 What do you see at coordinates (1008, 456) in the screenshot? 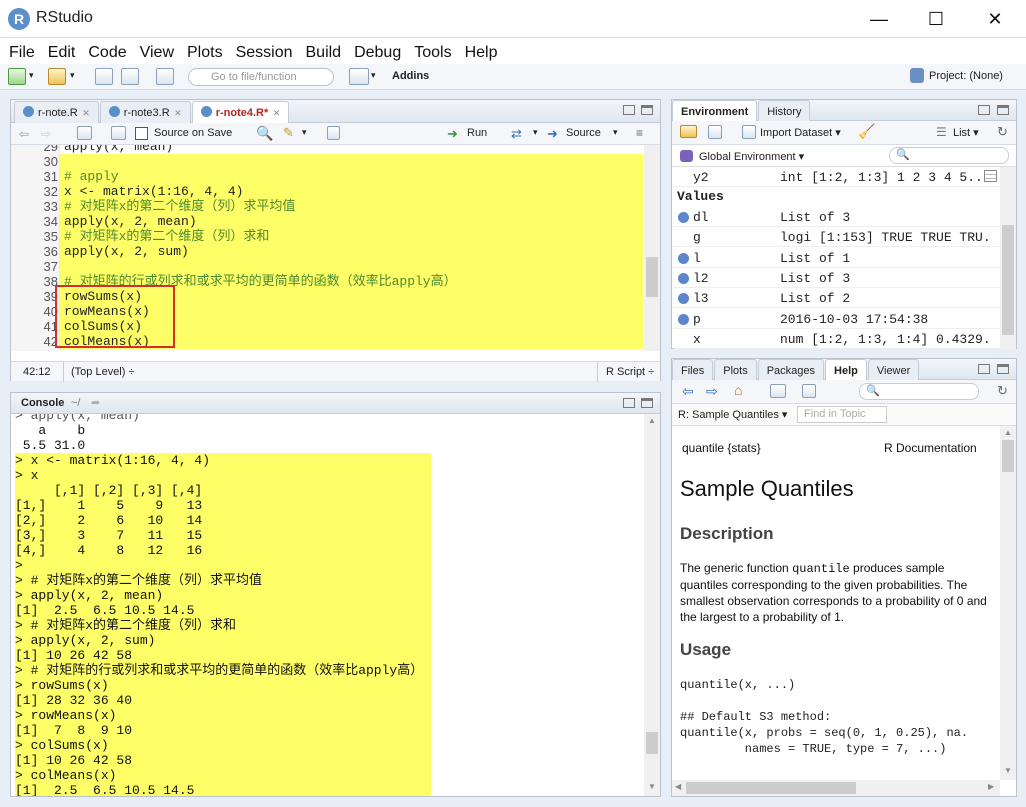
I see `help-v-thumb` at bounding box center [1008, 456].